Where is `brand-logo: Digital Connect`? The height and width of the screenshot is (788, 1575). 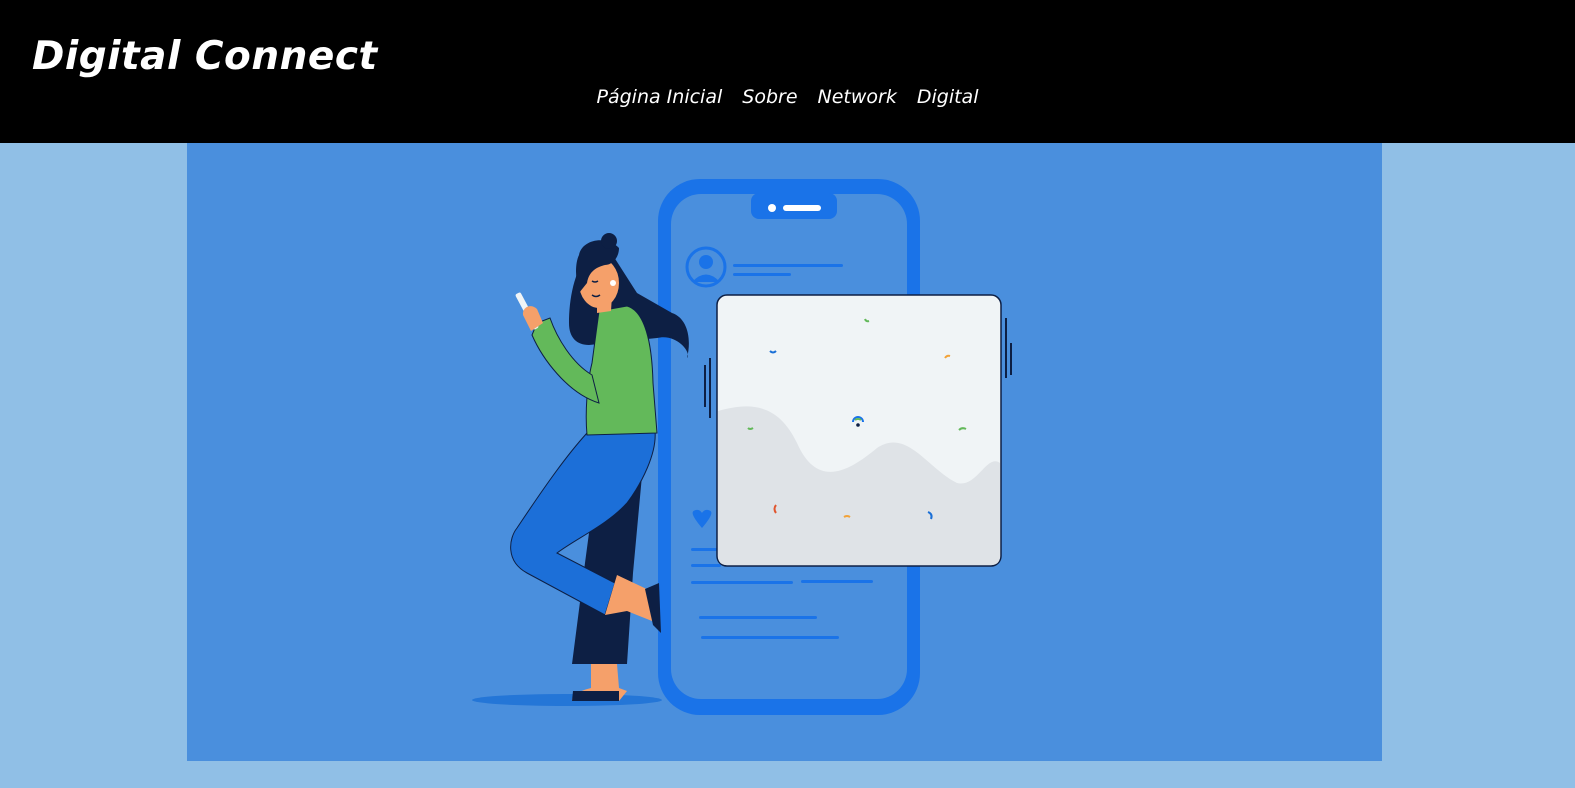
brand-logo: Digital Connect is located at coordinates (205, 56).